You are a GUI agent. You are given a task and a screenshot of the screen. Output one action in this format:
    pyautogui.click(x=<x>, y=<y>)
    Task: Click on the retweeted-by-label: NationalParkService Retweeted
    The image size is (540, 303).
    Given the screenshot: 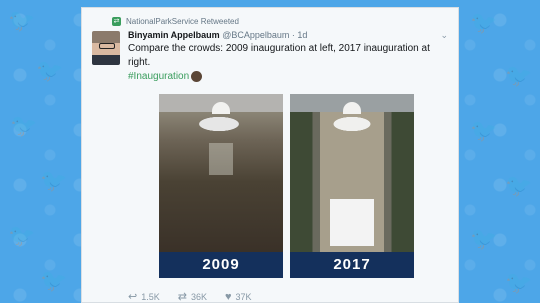 What is the action you would take?
    pyautogui.click(x=182, y=21)
    